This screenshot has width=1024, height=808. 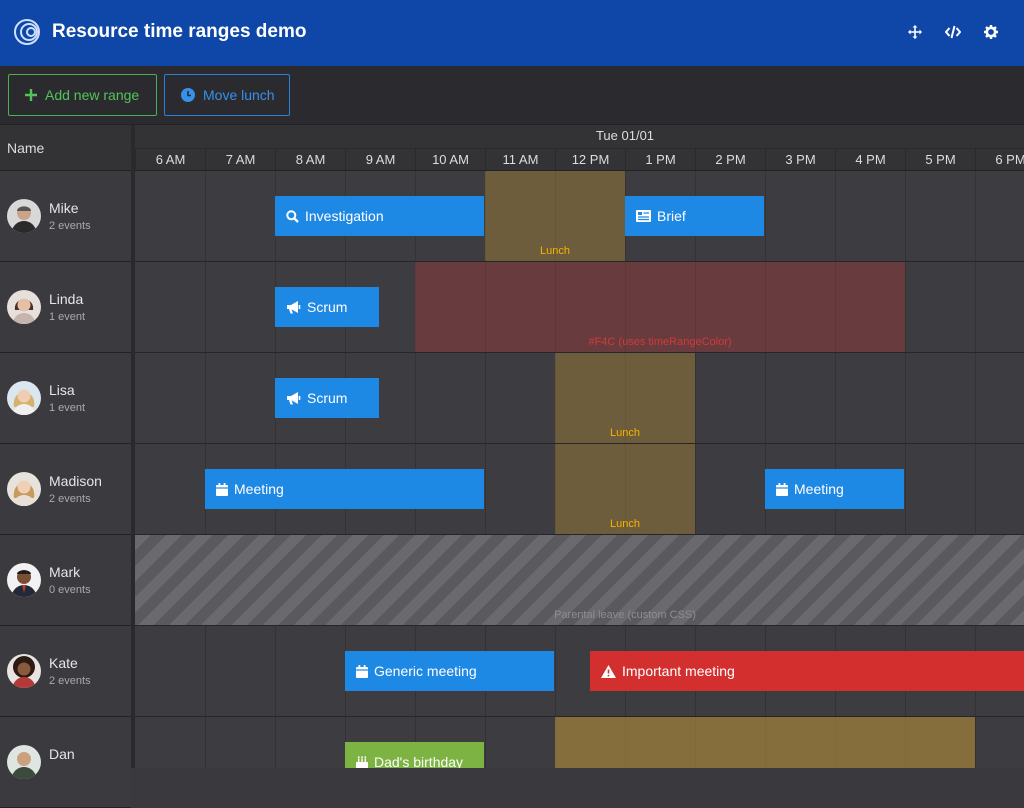 What do you see at coordinates (362, 761) in the screenshot?
I see `birthday-cake-icon` at bounding box center [362, 761].